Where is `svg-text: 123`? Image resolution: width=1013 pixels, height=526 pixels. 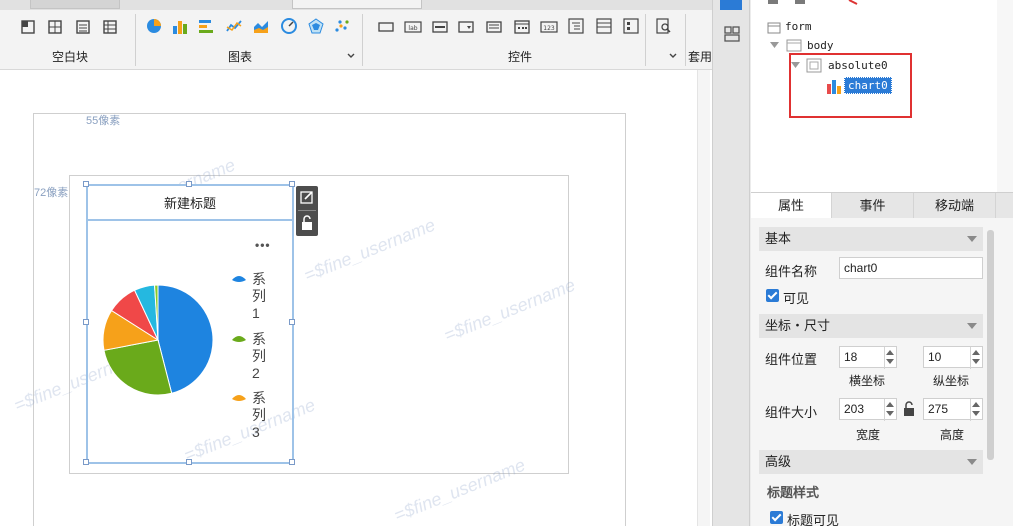
svg-text: 123 is located at coordinates (549, 28).